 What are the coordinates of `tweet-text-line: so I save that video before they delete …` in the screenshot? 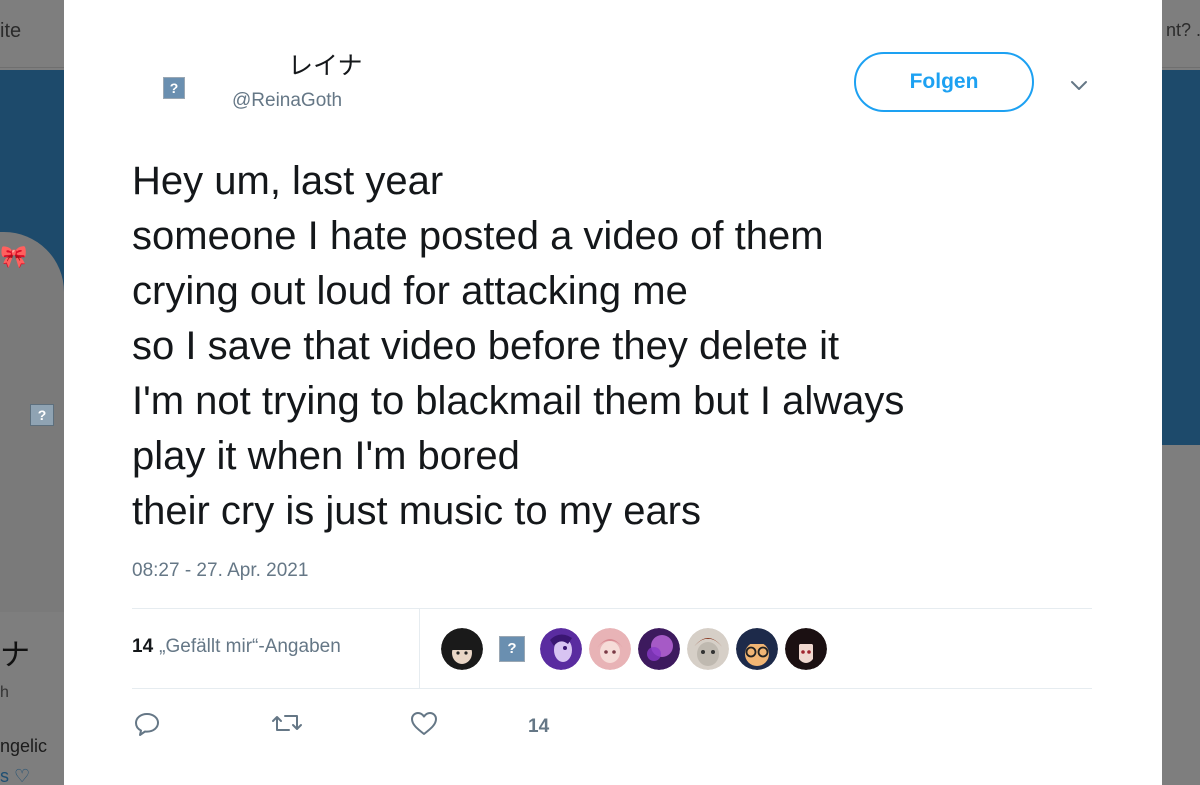 It's located at (486, 346).